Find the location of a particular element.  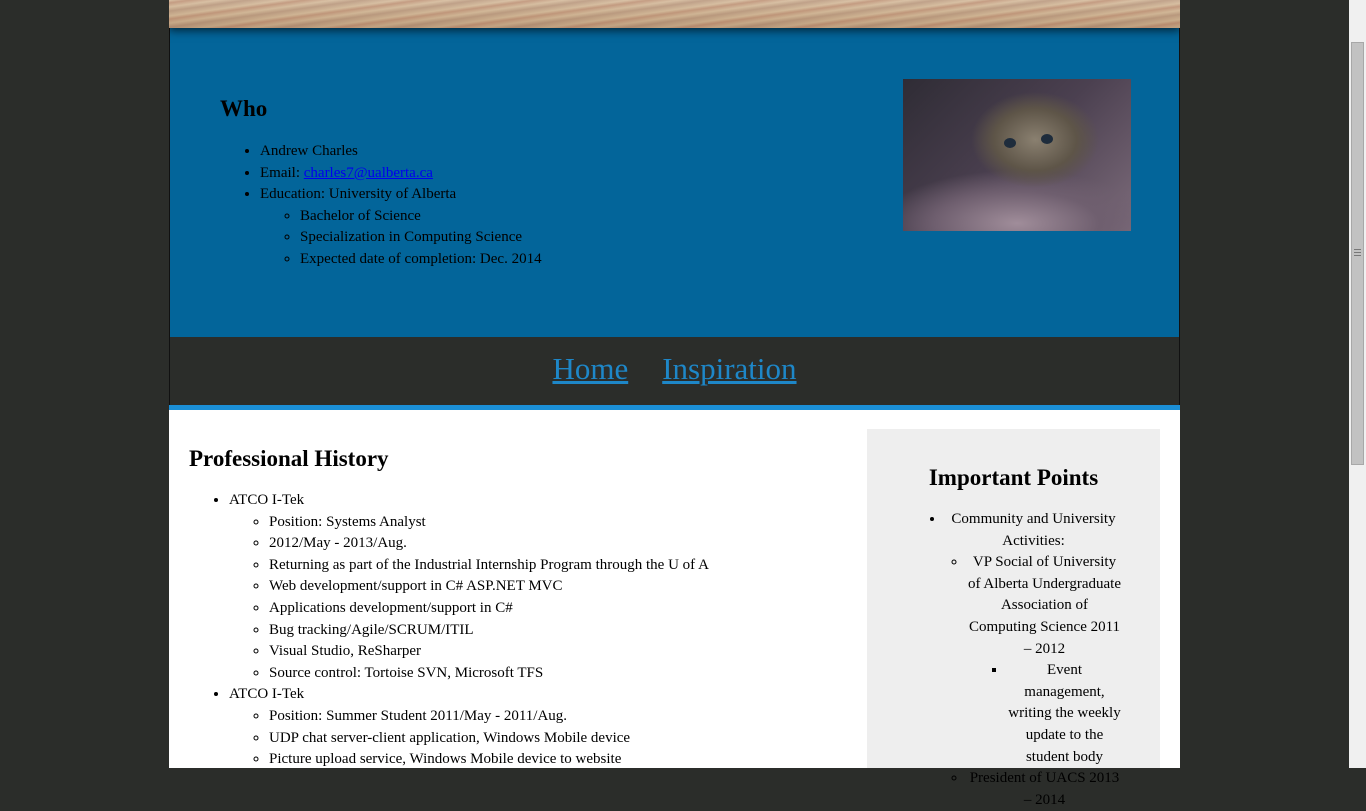

email-label: Email: is located at coordinates (282, 172).